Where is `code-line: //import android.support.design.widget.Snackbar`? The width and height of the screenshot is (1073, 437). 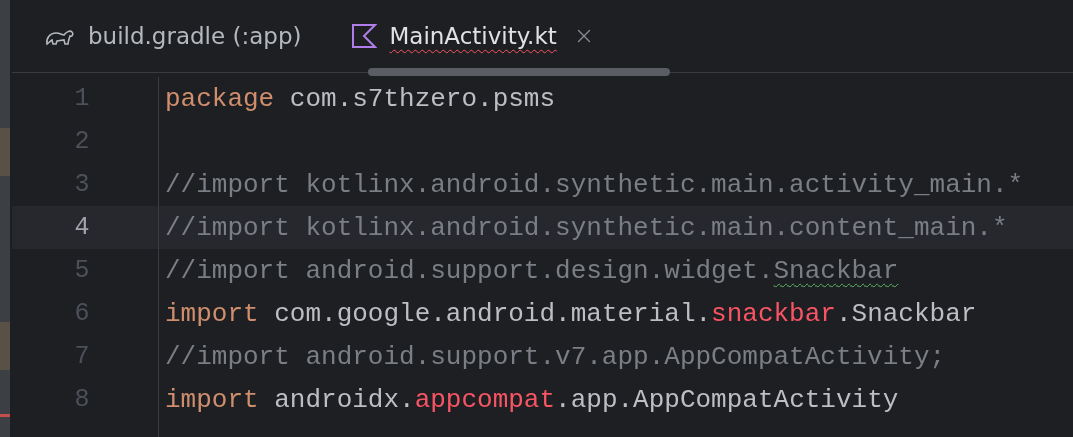 code-line: //import android.support.design.widget.Snackbar is located at coordinates (532, 270).